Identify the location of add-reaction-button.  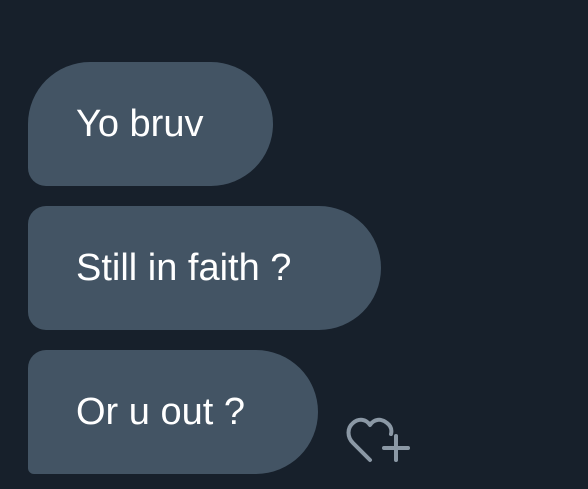
(378, 438).